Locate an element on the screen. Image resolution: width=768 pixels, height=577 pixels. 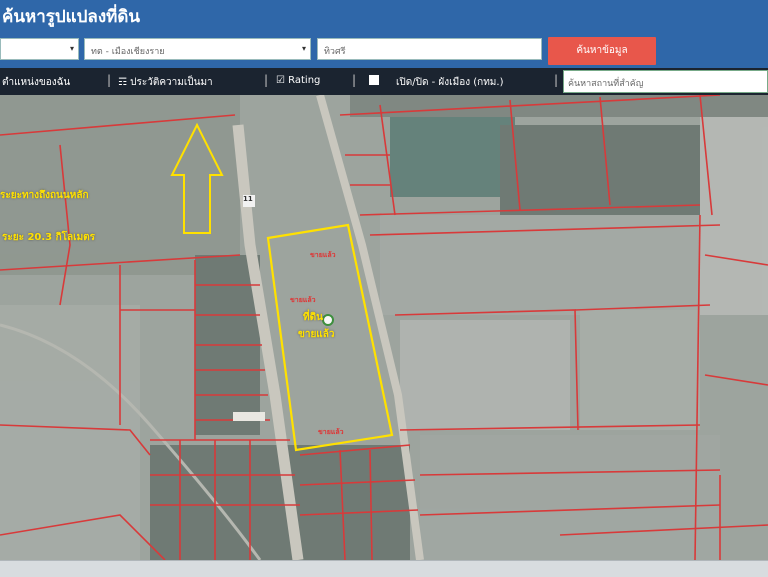
app-header: ค้นหารูปแปลงที่ดิน is located at coordinates (384, 15).